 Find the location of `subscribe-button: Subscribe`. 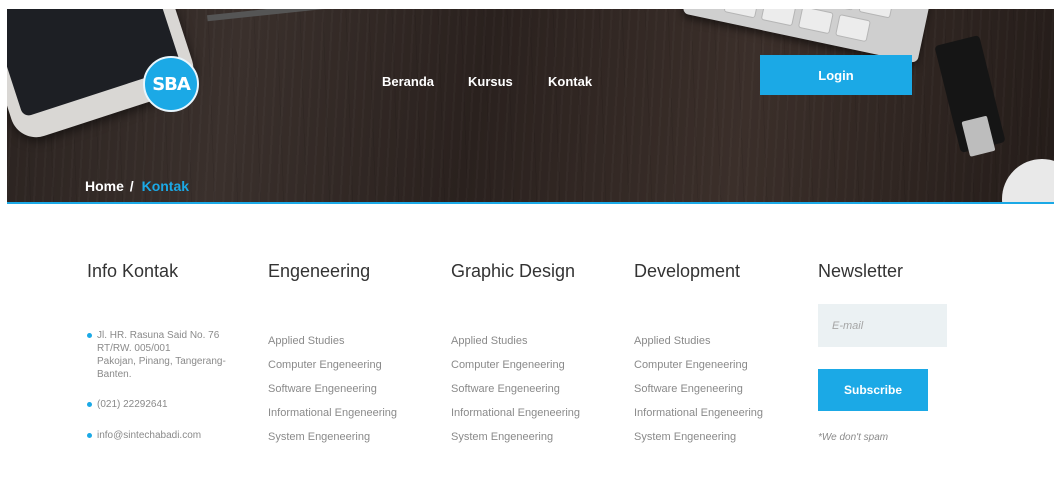

subscribe-button: Subscribe is located at coordinates (873, 390).